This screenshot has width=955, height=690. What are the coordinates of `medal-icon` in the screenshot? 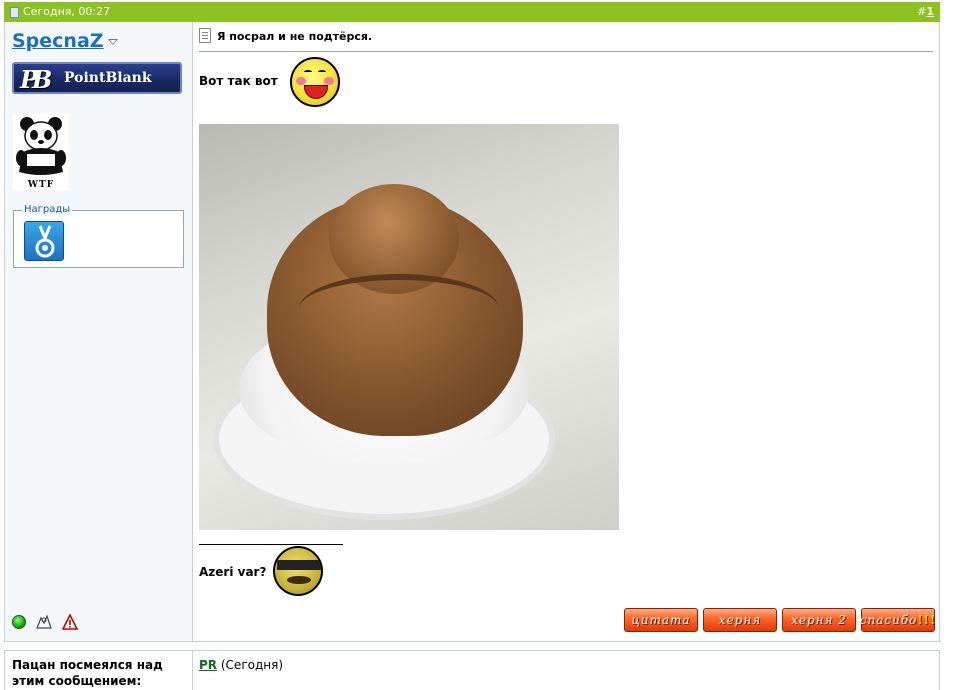 It's located at (45, 241).